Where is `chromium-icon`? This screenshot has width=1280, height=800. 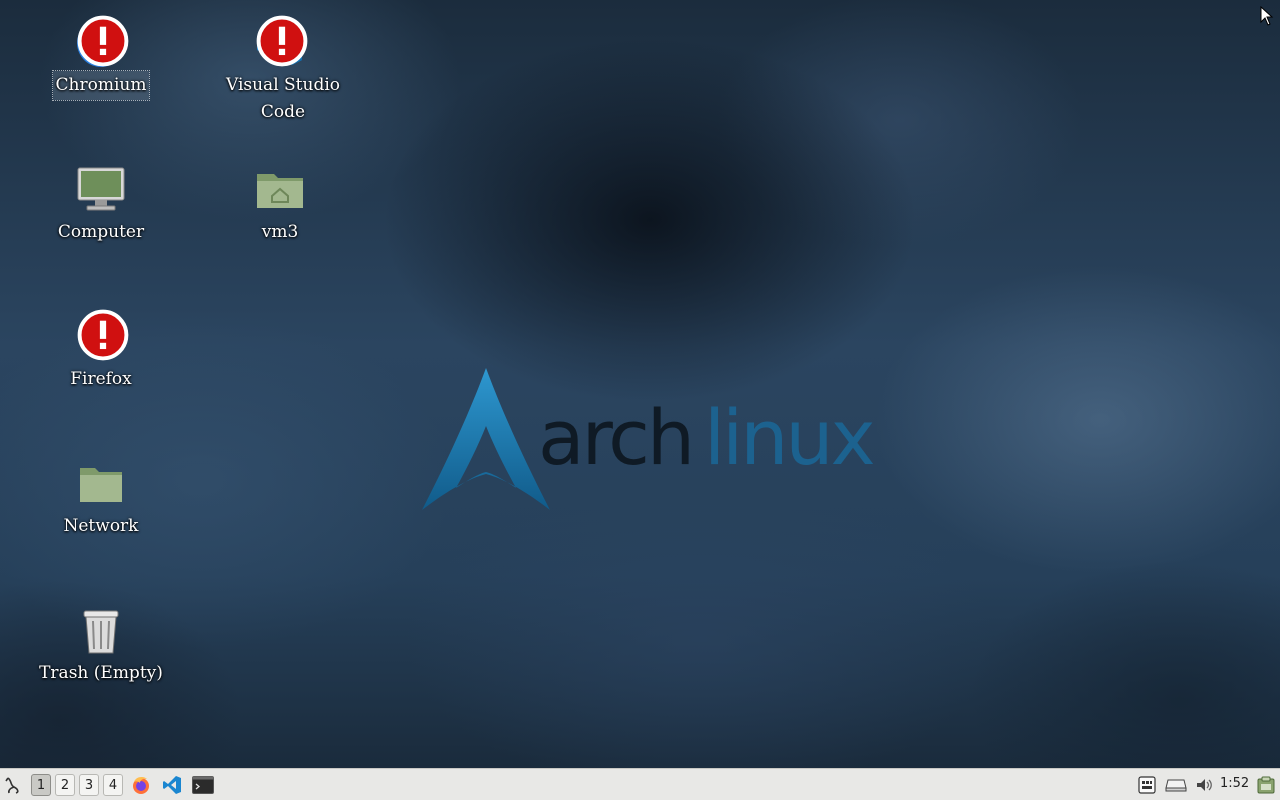 chromium-icon is located at coordinates (102, 42).